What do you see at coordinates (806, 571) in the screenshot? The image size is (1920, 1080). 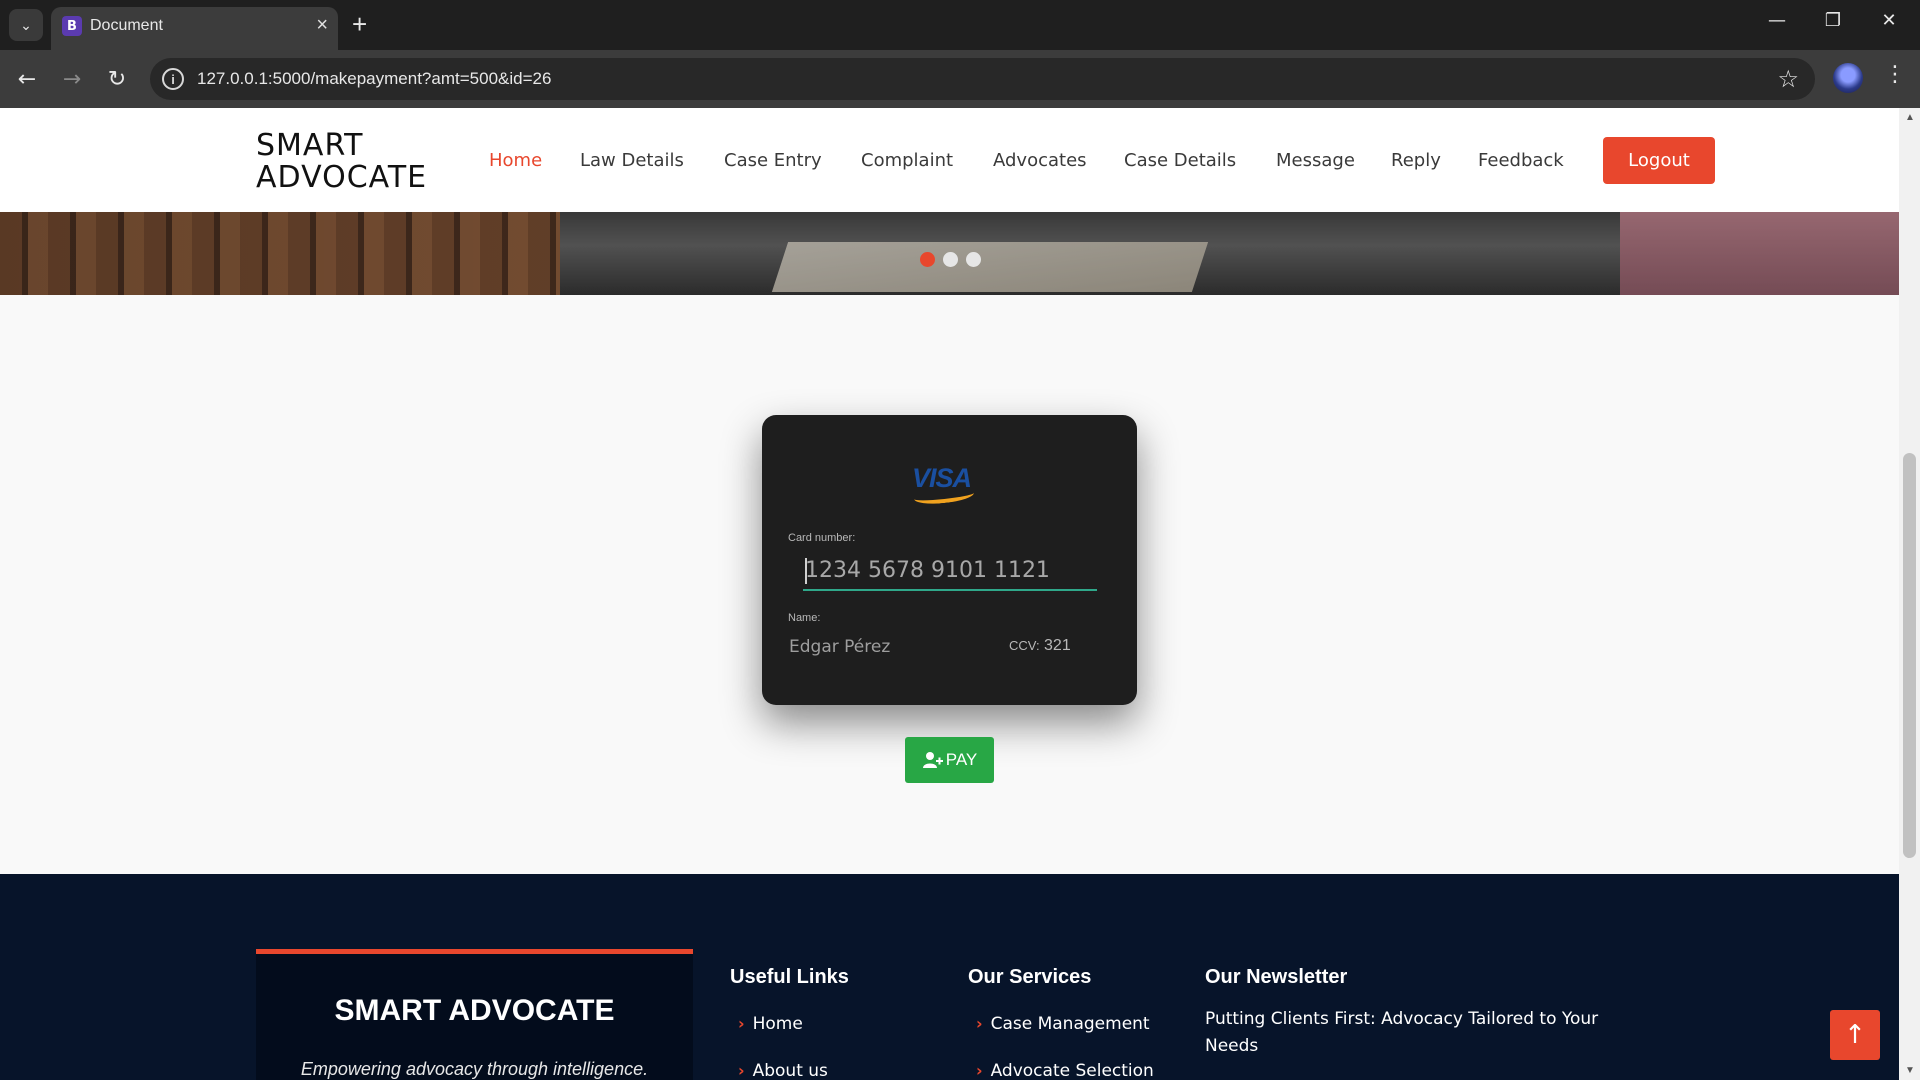 I see `text-caret` at bounding box center [806, 571].